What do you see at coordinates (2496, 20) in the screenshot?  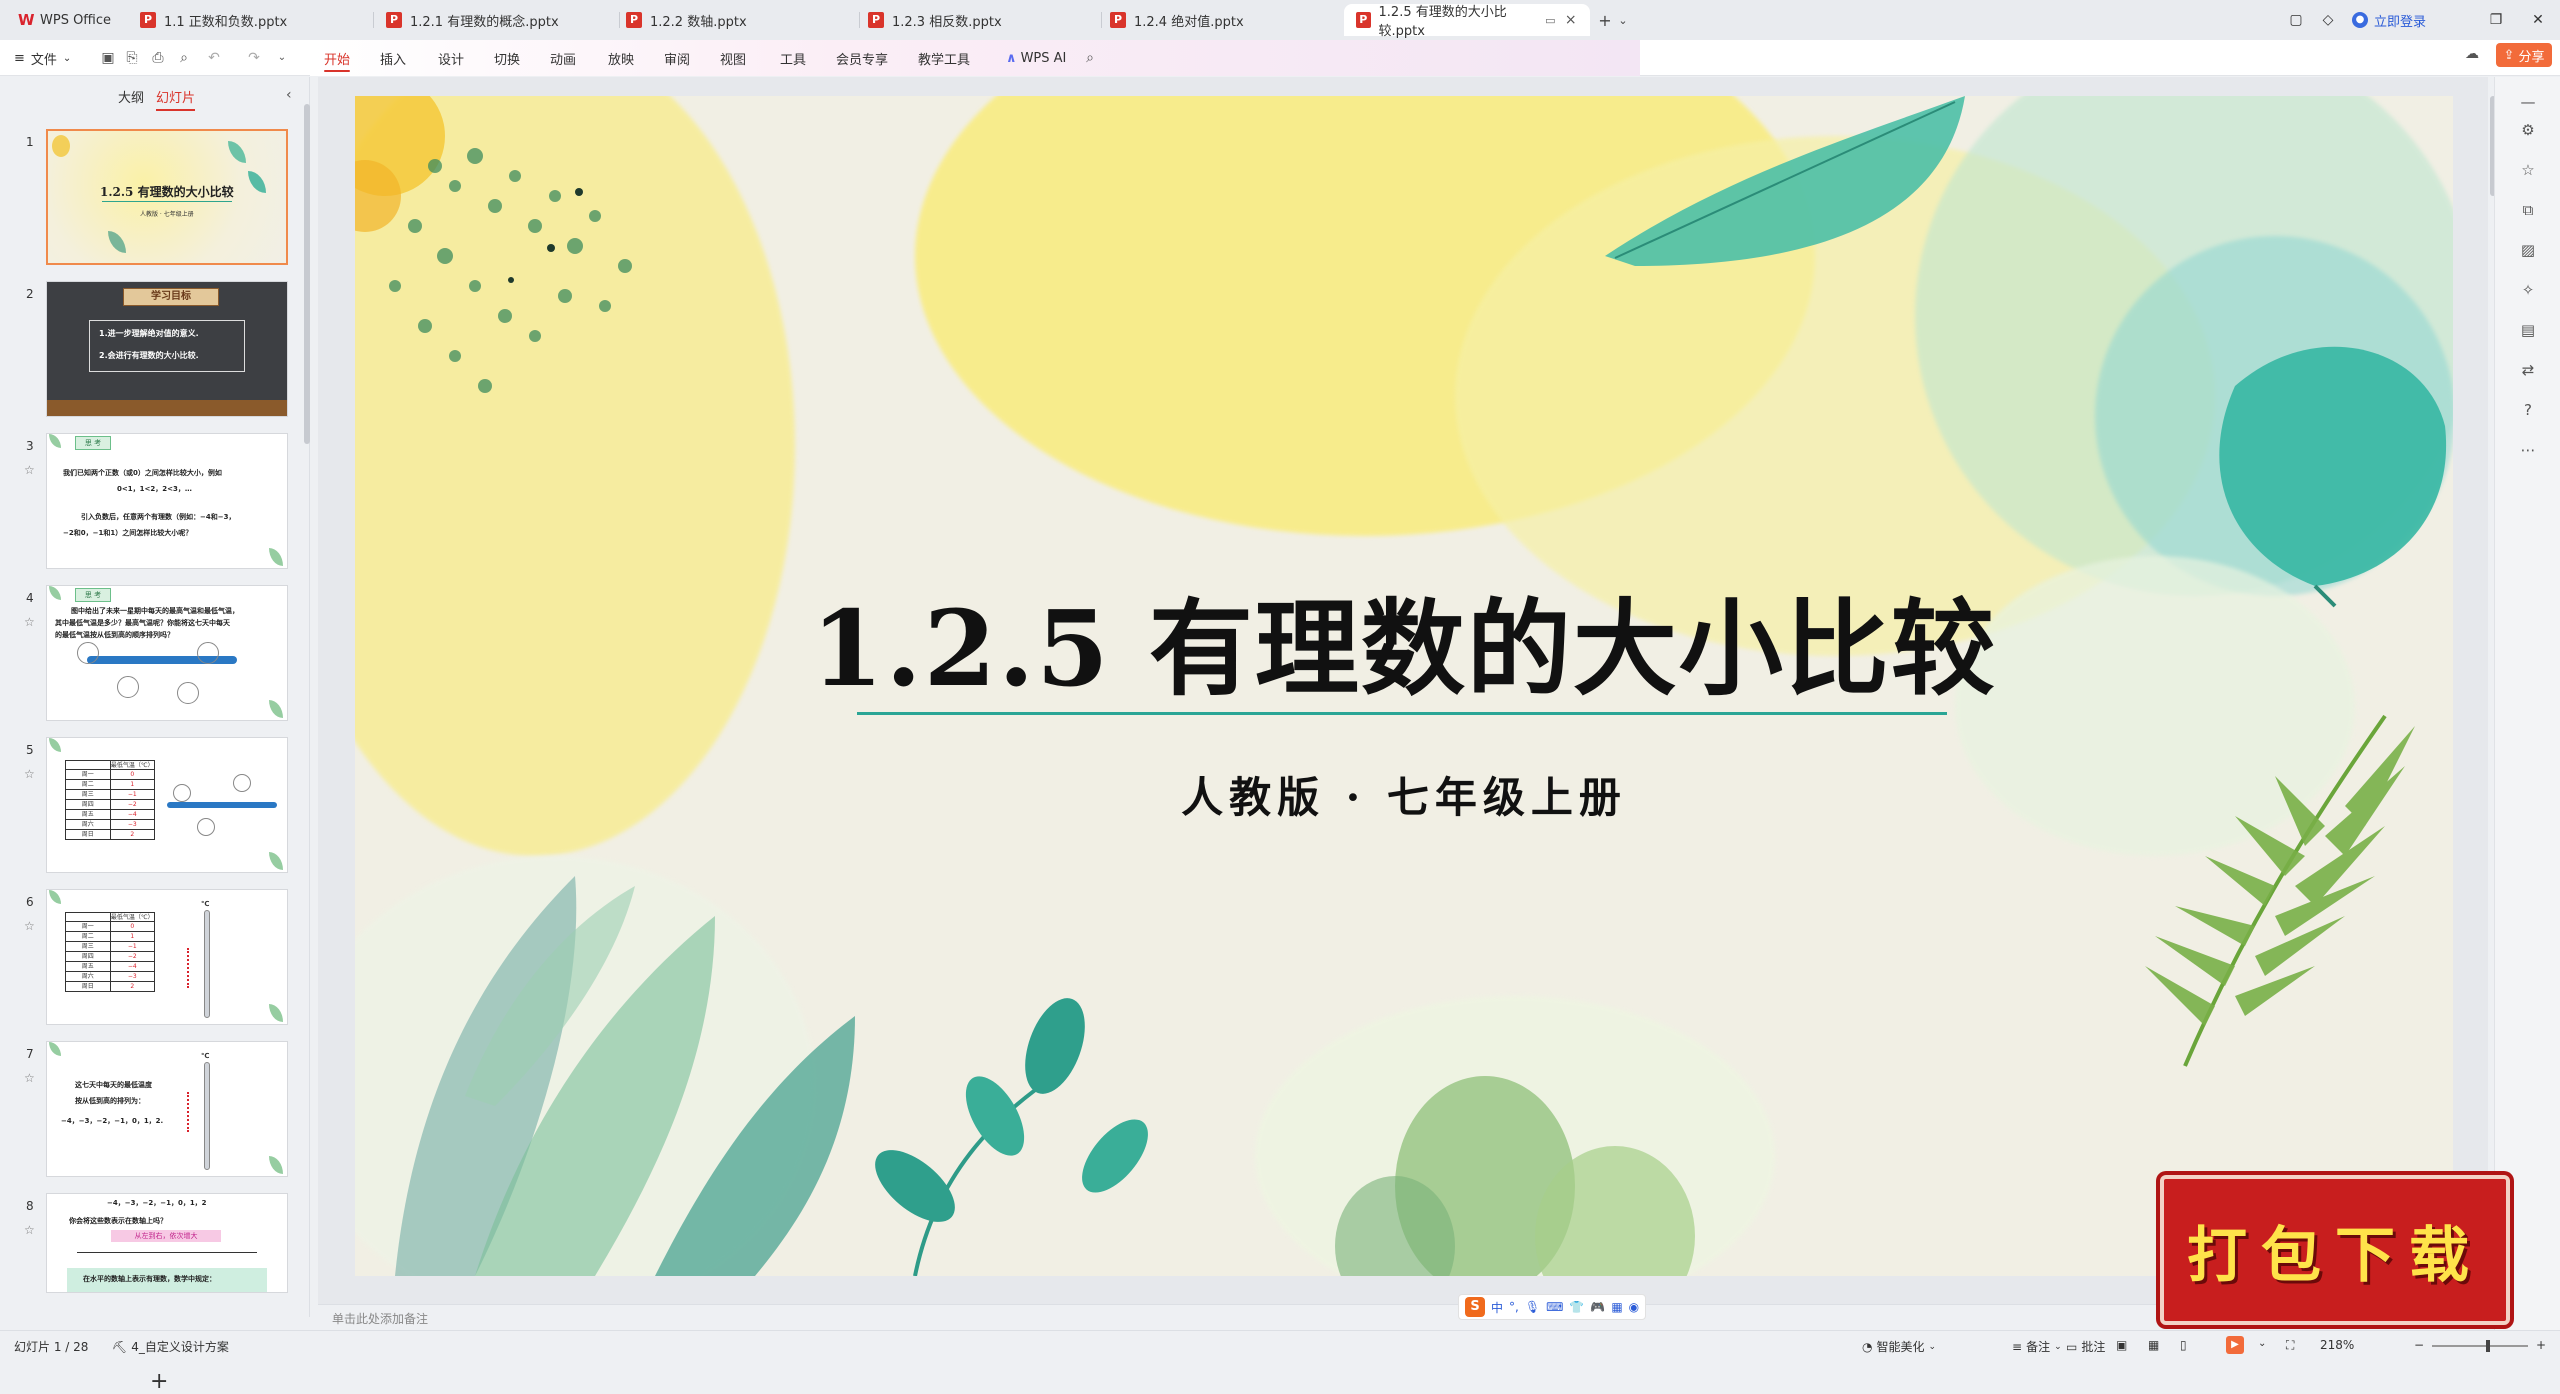 I see `restore-window-icon: ❐` at bounding box center [2496, 20].